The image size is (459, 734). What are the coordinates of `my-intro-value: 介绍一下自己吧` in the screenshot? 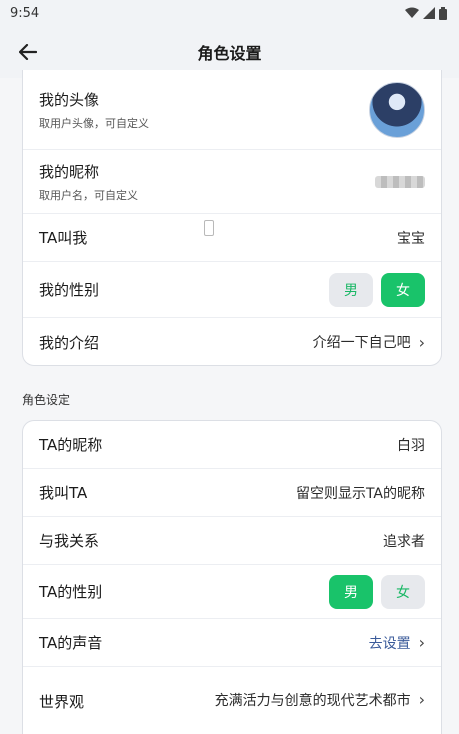 It's located at (361, 343).